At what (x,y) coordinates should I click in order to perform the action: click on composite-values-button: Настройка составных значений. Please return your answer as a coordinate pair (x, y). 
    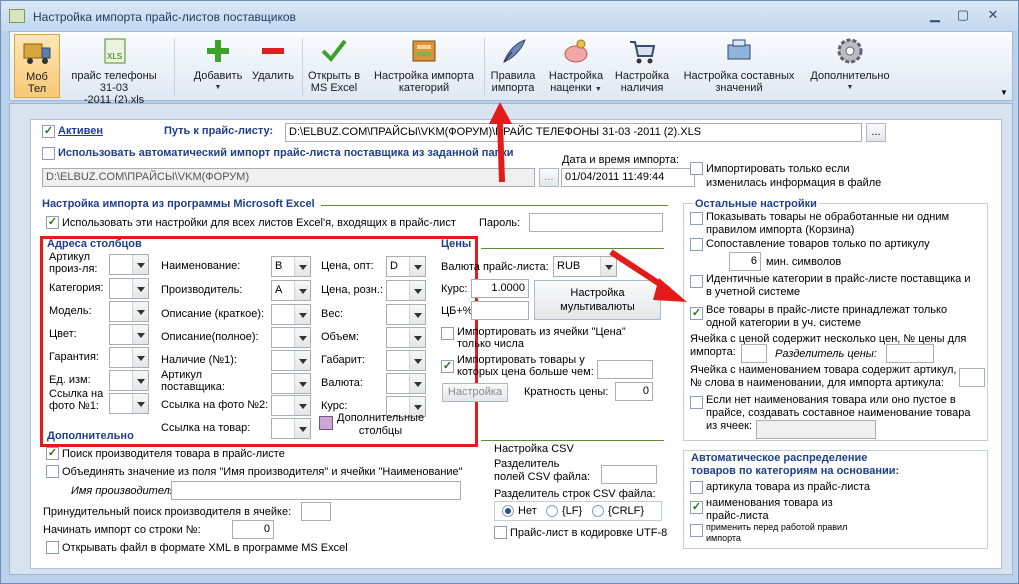
    Looking at the image, I should click on (739, 67).